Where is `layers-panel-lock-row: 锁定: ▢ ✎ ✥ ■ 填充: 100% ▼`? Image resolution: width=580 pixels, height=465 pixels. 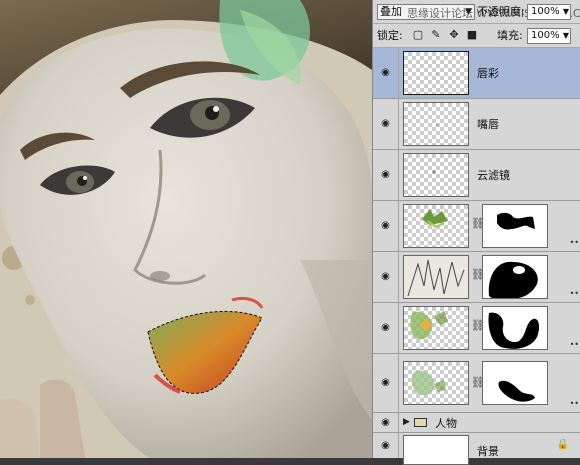
layers-panel-lock-row: 锁定: ▢ ✎ ✥ ■ 填充: 100% ▼ is located at coordinates (476, 36).